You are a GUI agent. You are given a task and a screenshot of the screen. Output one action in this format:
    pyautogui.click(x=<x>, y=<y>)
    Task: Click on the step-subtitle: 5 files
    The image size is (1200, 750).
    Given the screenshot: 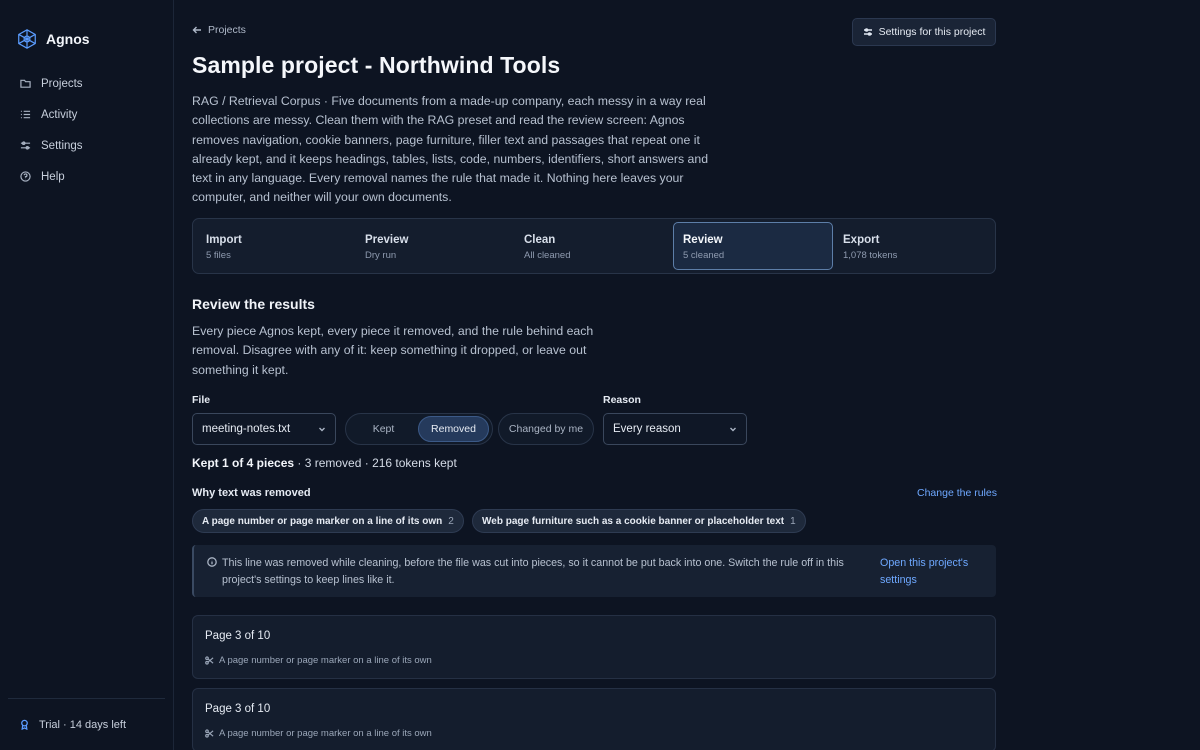 What is the action you would take?
    pyautogui.click(x=218, y=255)
    